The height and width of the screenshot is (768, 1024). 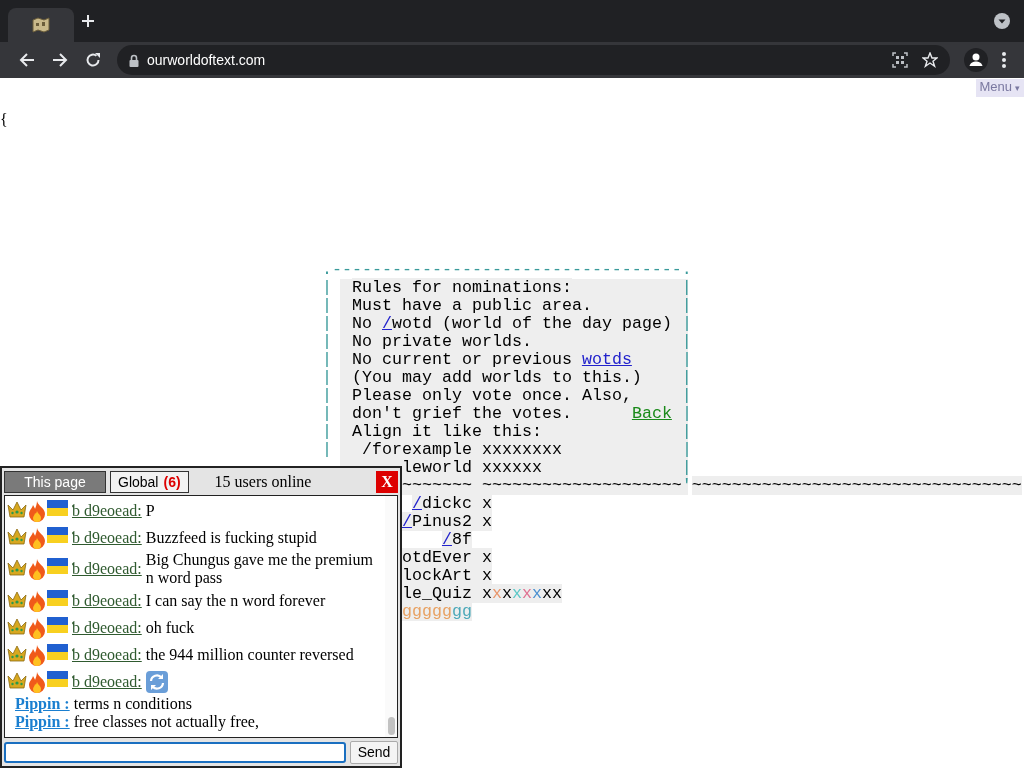 I want to click on more-icon, so click(x=1004, y=60).